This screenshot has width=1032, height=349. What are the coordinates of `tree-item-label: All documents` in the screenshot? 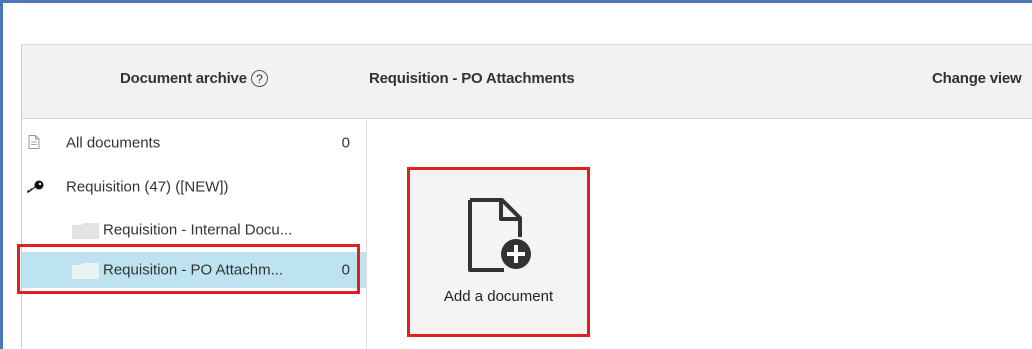 It's located at (113, 143).